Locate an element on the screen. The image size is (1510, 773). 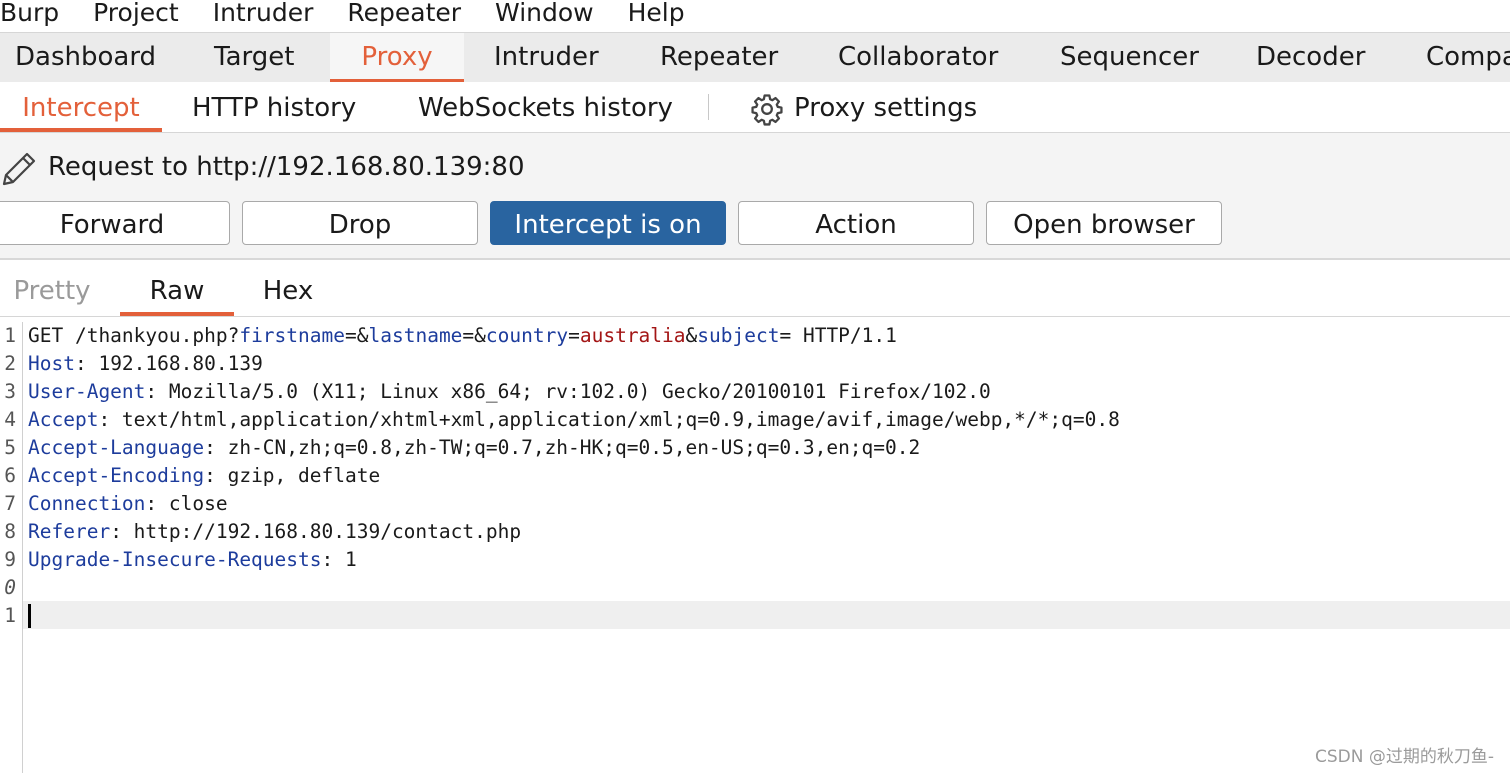
header-name: Host is located at coordinates (51, 363).